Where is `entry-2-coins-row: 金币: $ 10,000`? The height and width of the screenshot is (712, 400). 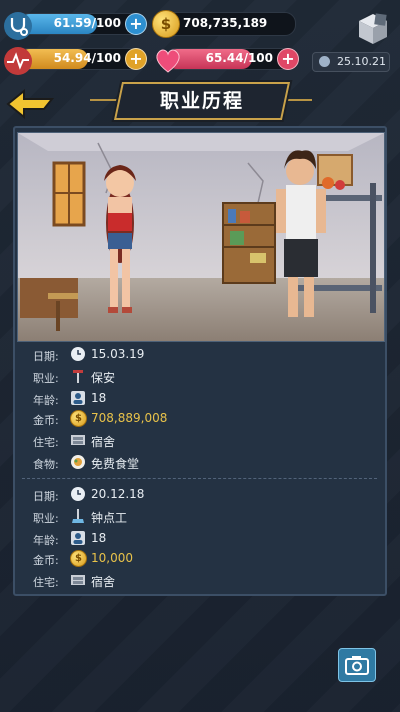 entry-2-coins-row: 金币: $ 10,000 is located at coordinates (183, 559).